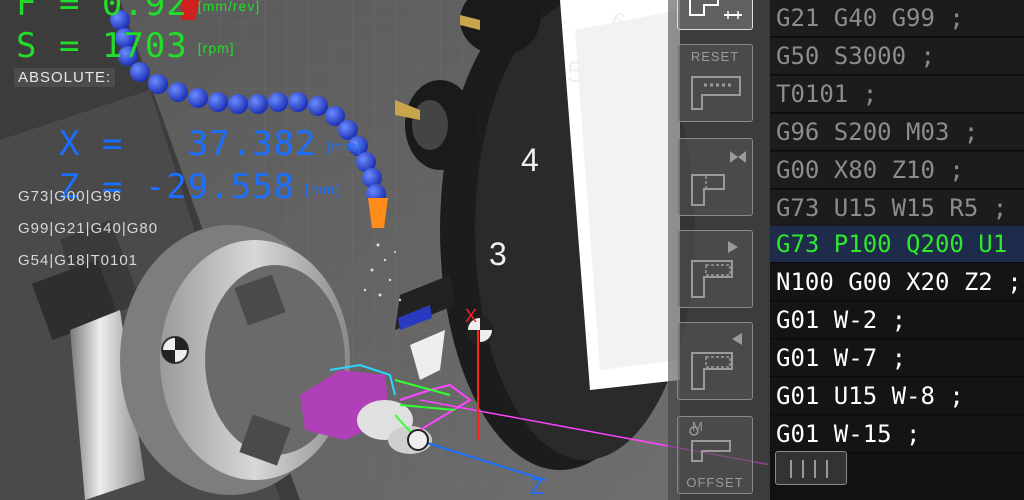 This screenshot has height=500, width=1024. What do you see at coordinates (897, 282) in the screenshot?
I see `program-line: N100 G00 X20 Z2 ;` at bounding box center [897, 282].